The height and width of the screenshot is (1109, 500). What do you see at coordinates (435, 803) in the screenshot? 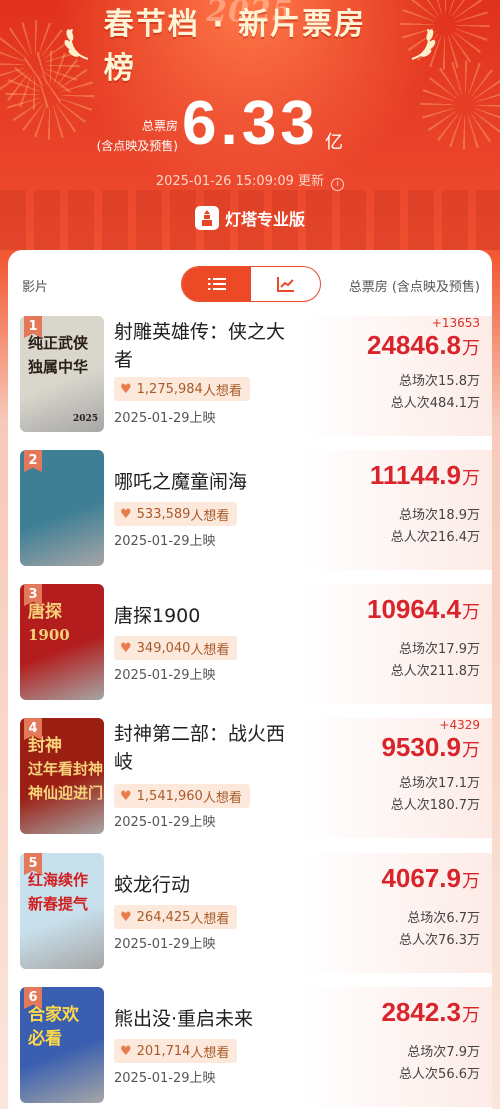
I see `total-viewers: 总人次180.7万` at bounding box center [435, 803].